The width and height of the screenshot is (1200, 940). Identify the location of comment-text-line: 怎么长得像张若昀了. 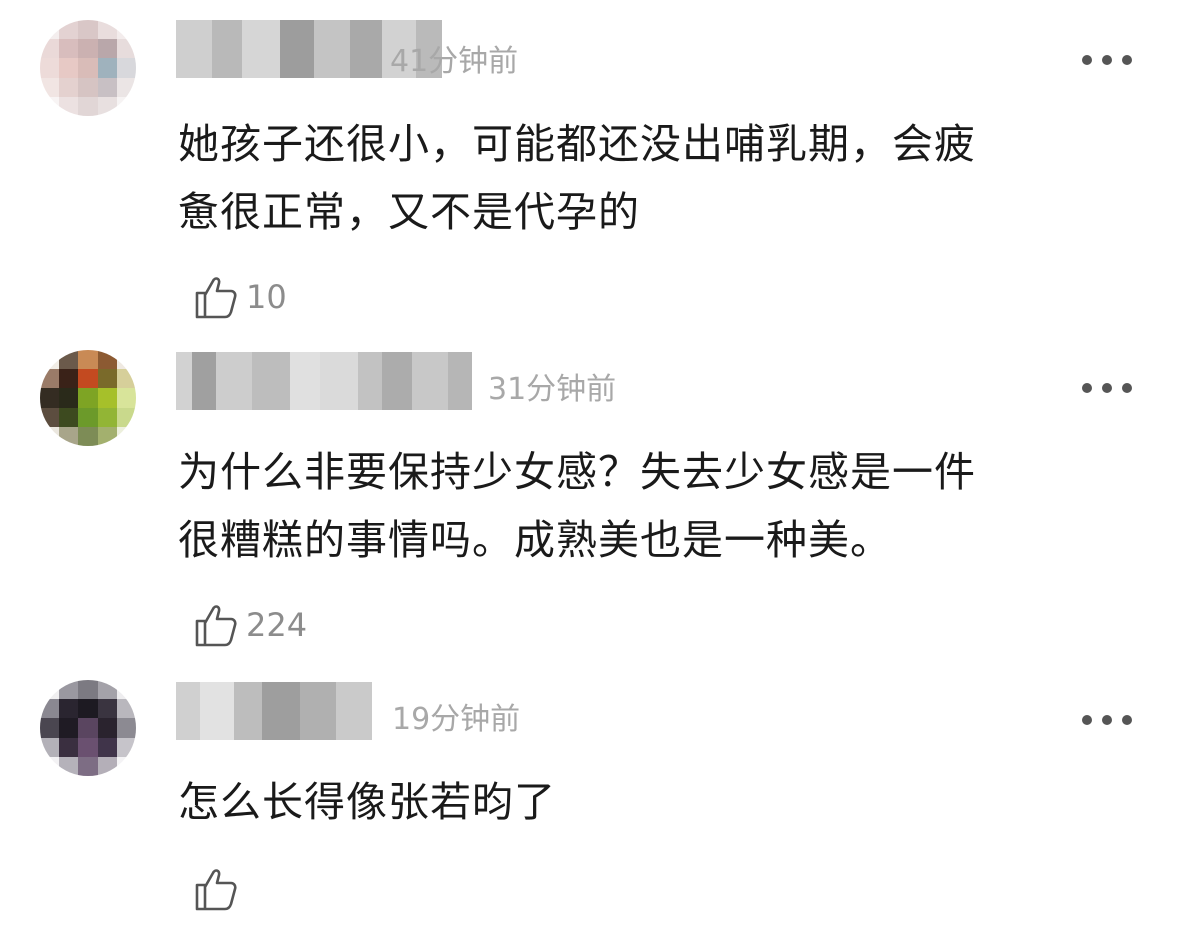
(367, 802).